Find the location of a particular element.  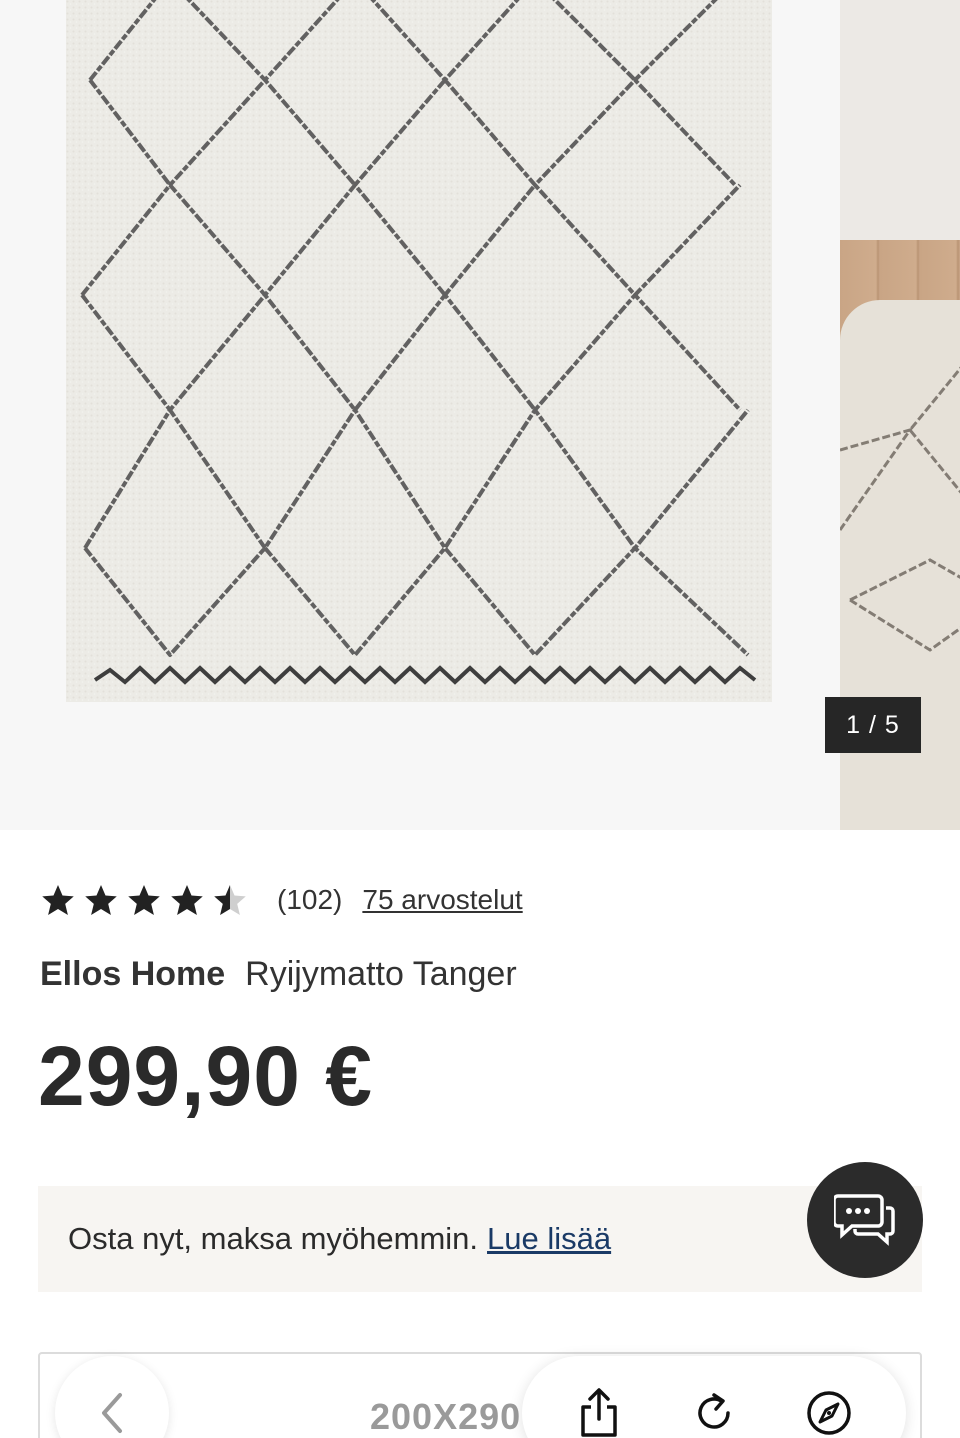

reload-icon is located at coordinates (714, 1411).